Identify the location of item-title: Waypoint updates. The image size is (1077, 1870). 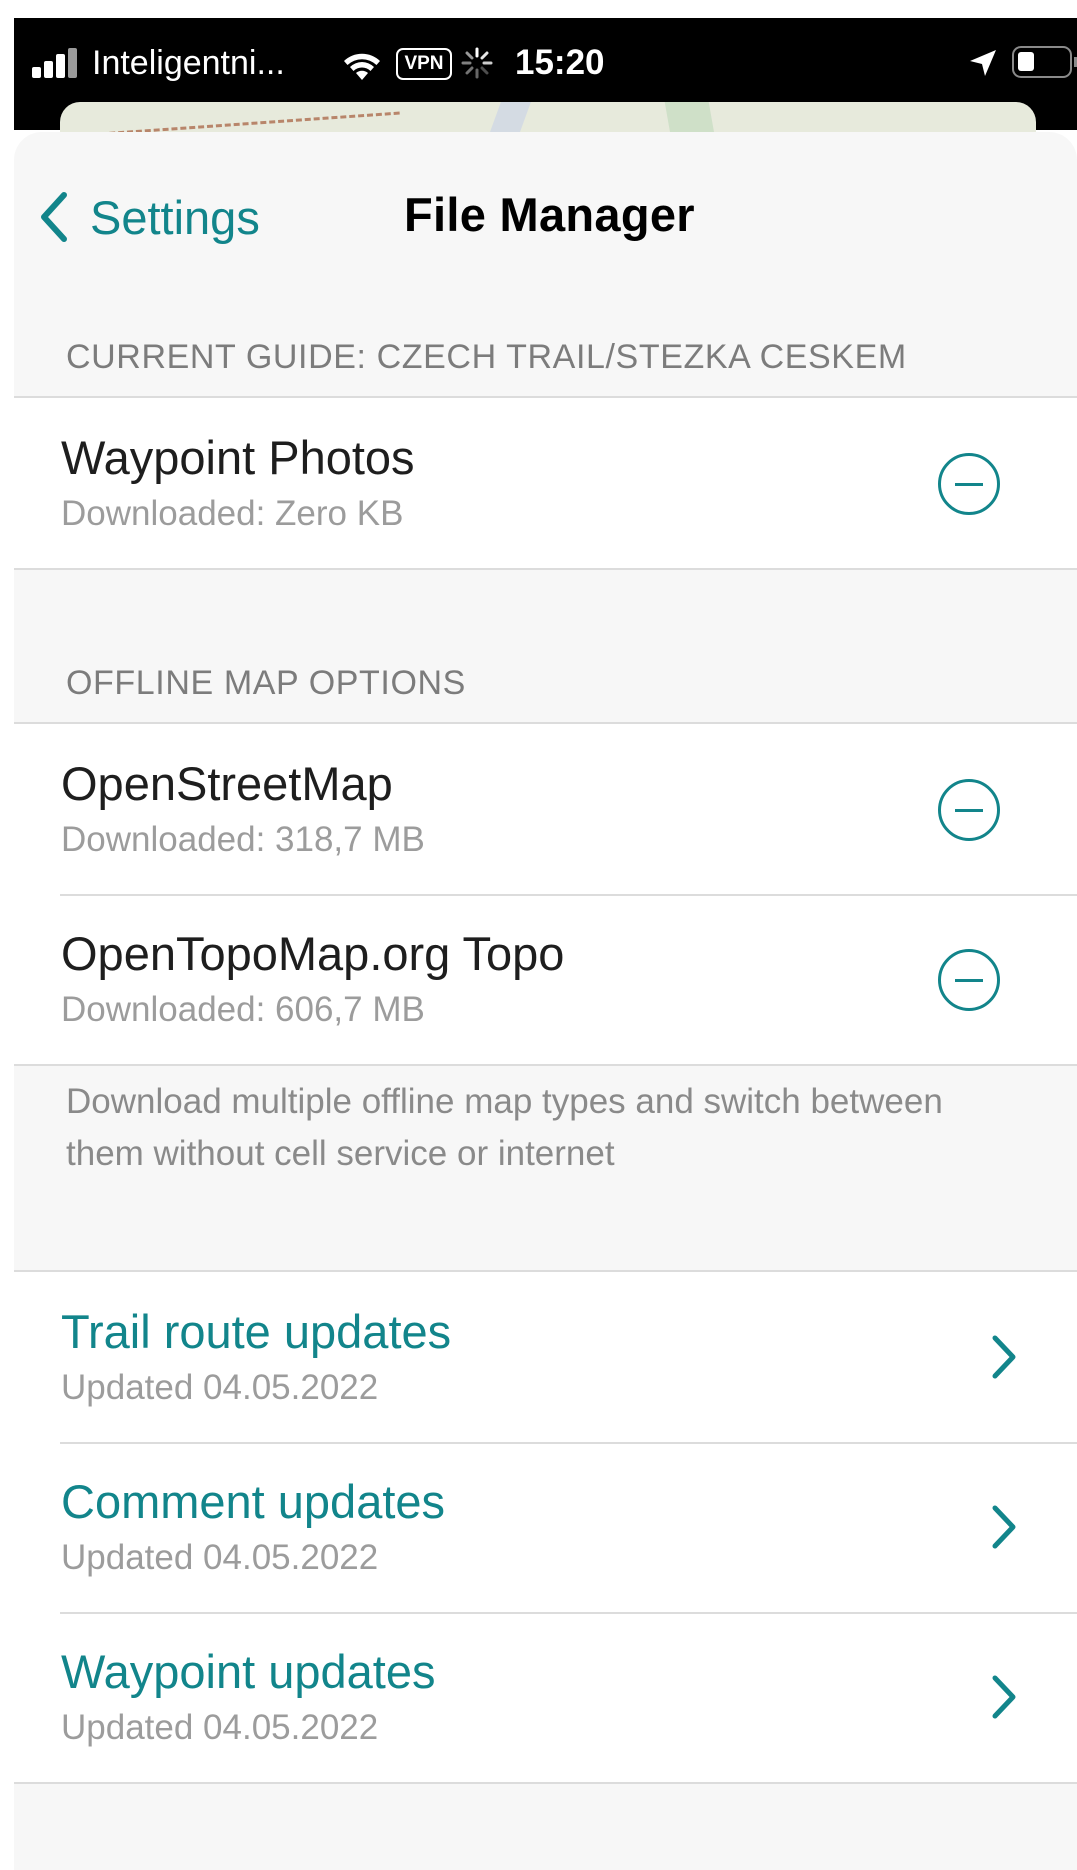
(248, 1671).